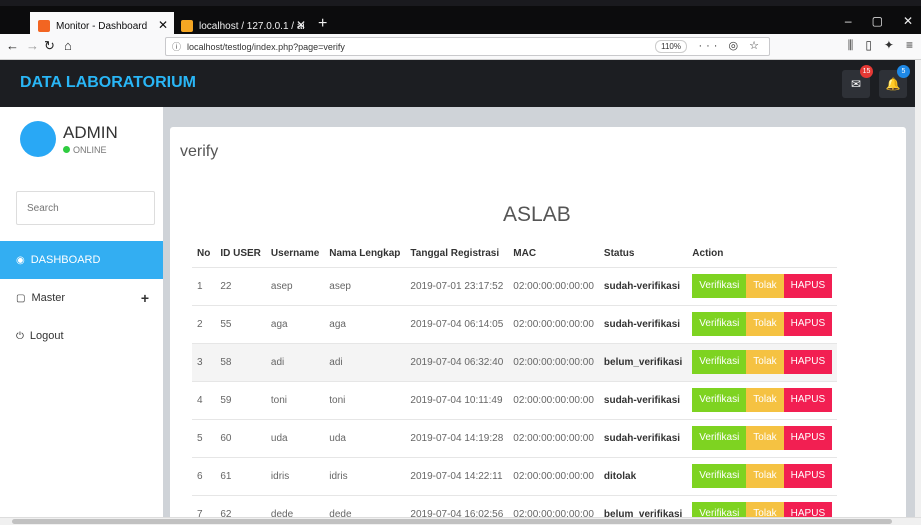  I want to click on expand-plus-icon: +, so click(145, 298).